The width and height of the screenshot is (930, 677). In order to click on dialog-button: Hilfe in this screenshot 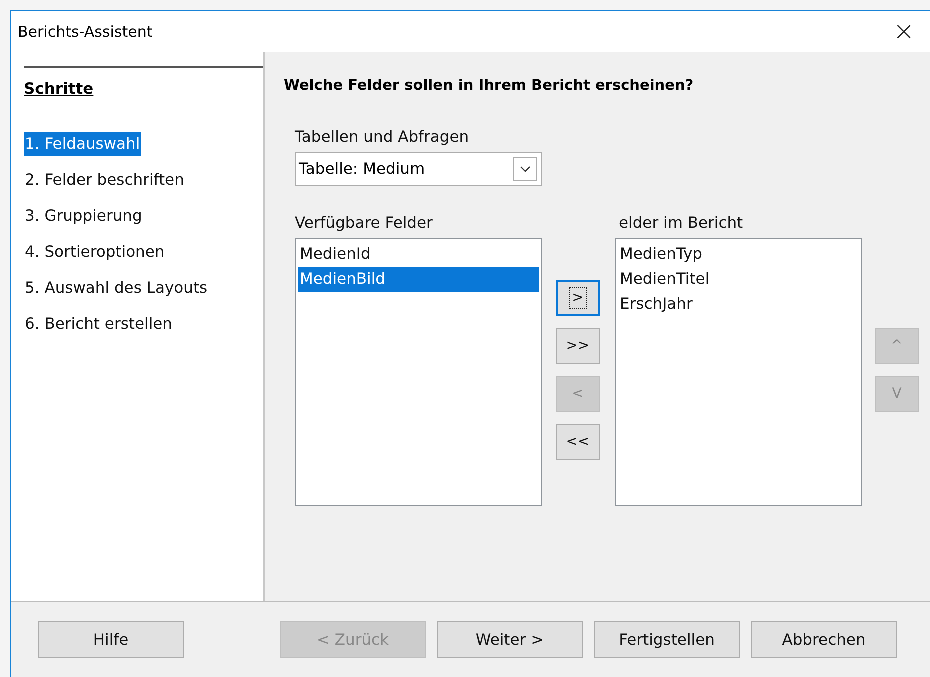, I will do `click(111, 639)`.